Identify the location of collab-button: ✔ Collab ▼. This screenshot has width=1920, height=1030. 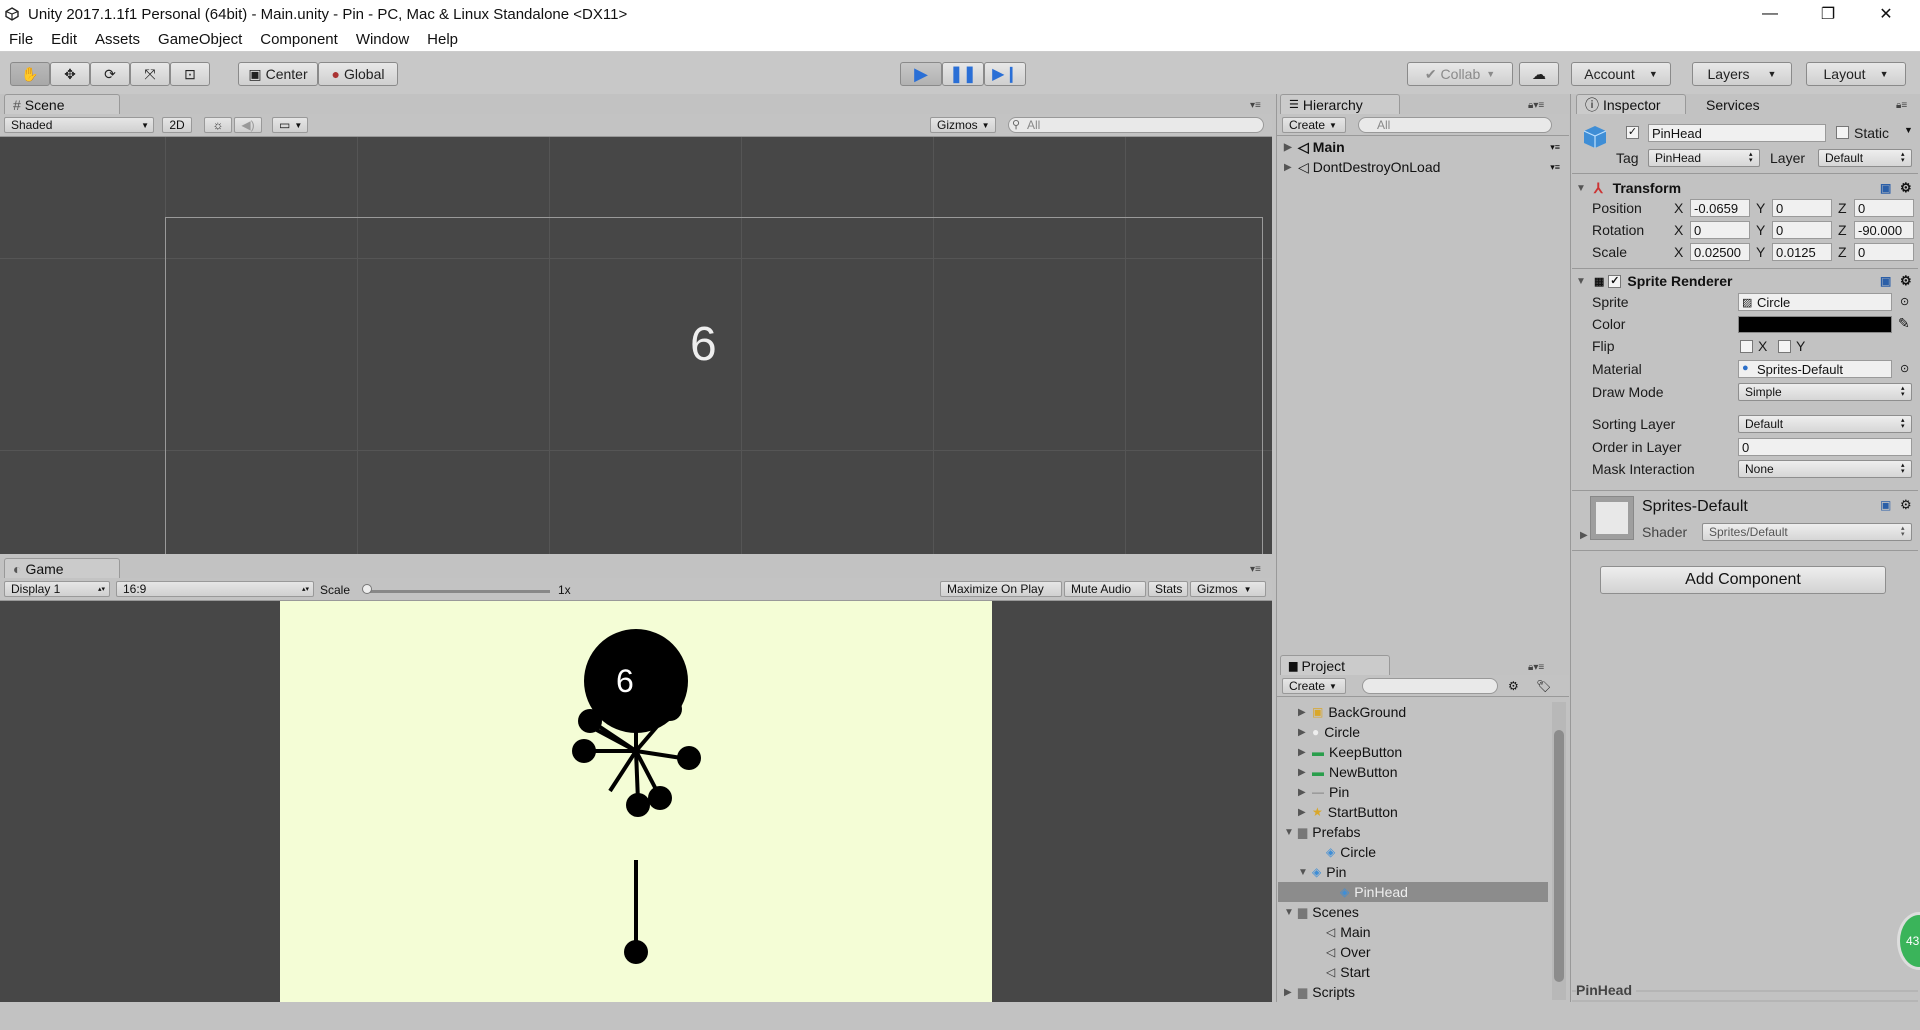
(1460, 74).